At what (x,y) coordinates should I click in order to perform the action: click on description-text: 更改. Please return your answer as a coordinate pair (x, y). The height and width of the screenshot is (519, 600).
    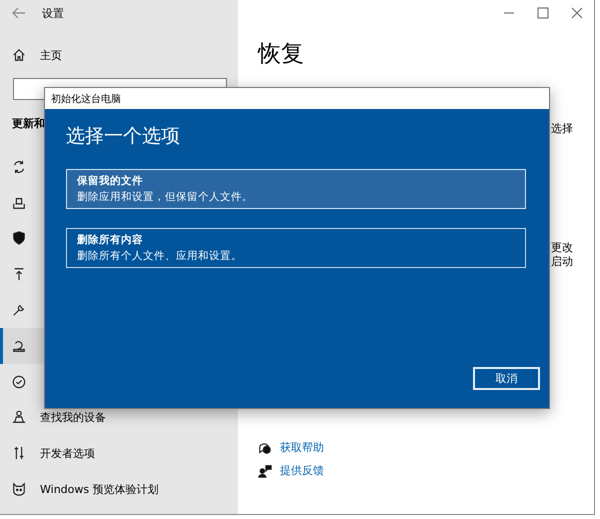
    Looking at the image, I should click on (562, 247).